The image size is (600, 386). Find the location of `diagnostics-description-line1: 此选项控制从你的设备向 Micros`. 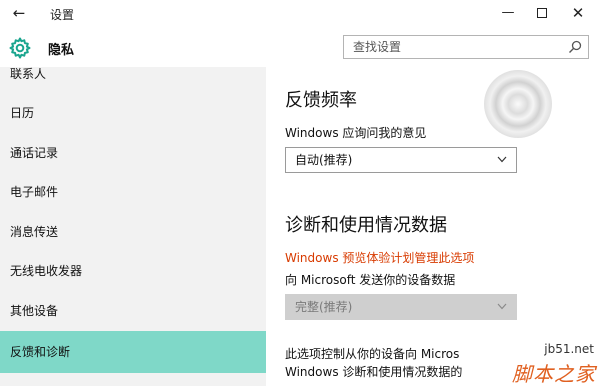

diagnostics-description-line1: 此选项控制从你的设备向 Micros is located at coordinates (372, 354).